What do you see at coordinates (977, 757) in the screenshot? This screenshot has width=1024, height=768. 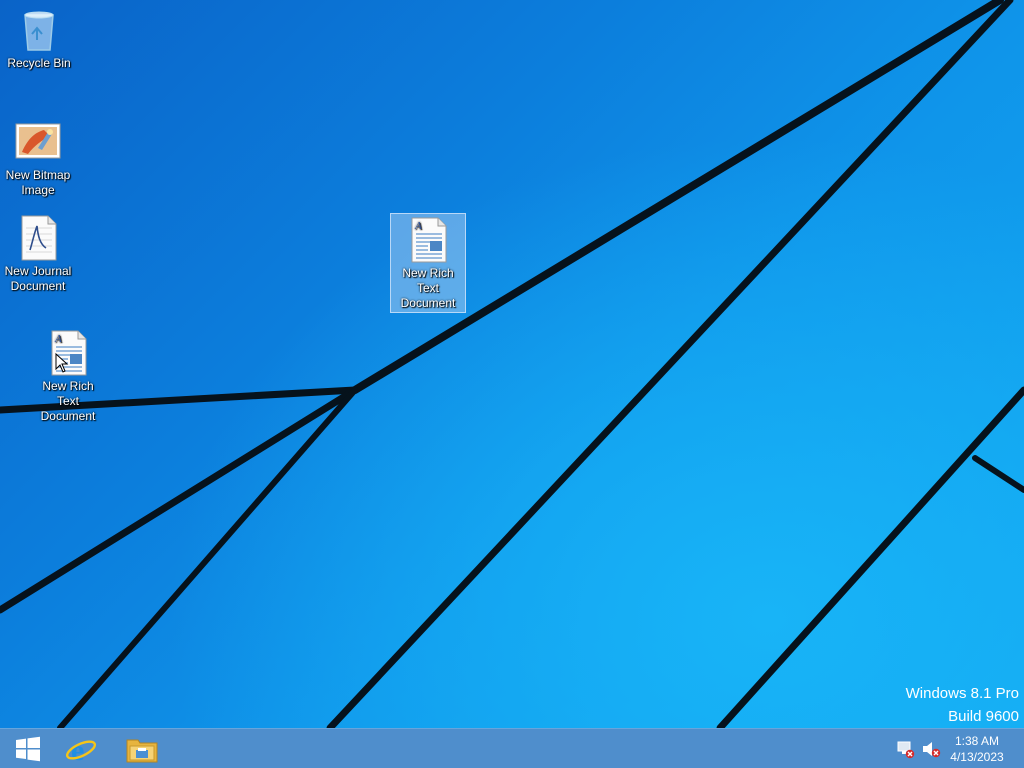 I see `clock-date: 4/13/2023` at bounding box center [977, 757].